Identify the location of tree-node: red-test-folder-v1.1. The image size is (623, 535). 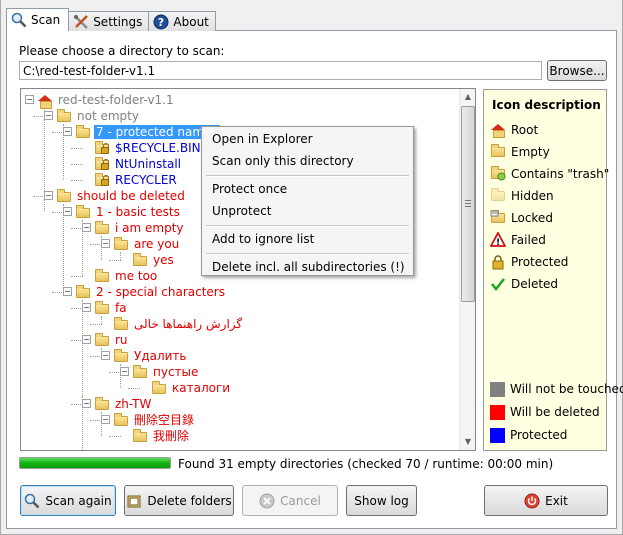
(106, 100).